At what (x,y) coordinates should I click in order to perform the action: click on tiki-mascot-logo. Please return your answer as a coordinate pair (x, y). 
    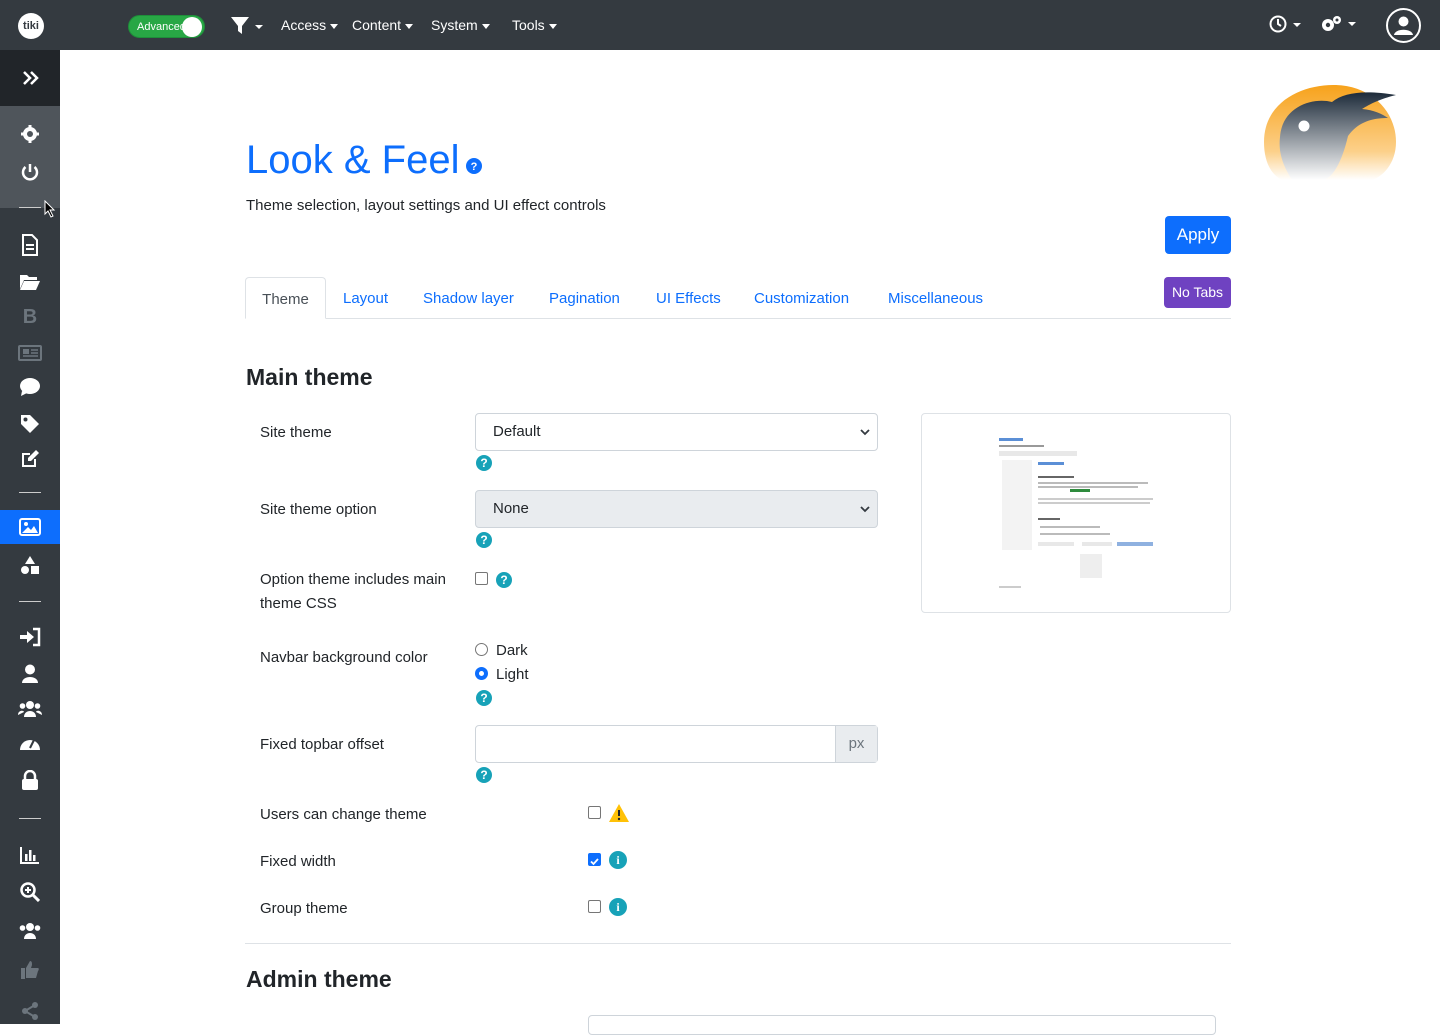
    Looking at the image, I should click on (1330, 134).